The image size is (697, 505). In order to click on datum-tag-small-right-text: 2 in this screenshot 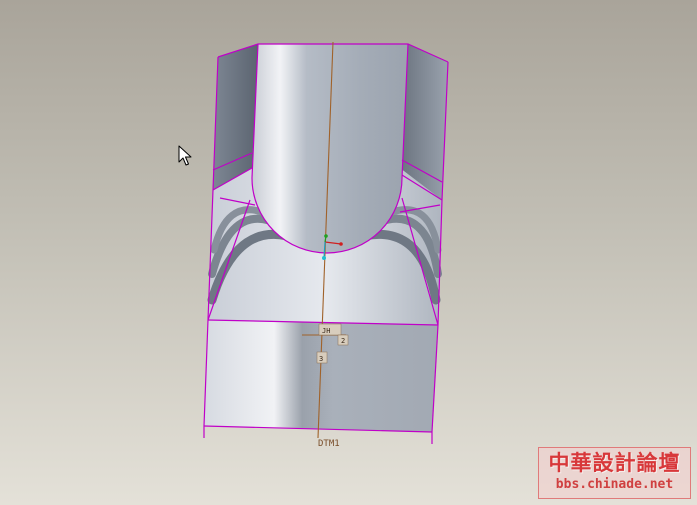, I will do `click(343, 341)`.